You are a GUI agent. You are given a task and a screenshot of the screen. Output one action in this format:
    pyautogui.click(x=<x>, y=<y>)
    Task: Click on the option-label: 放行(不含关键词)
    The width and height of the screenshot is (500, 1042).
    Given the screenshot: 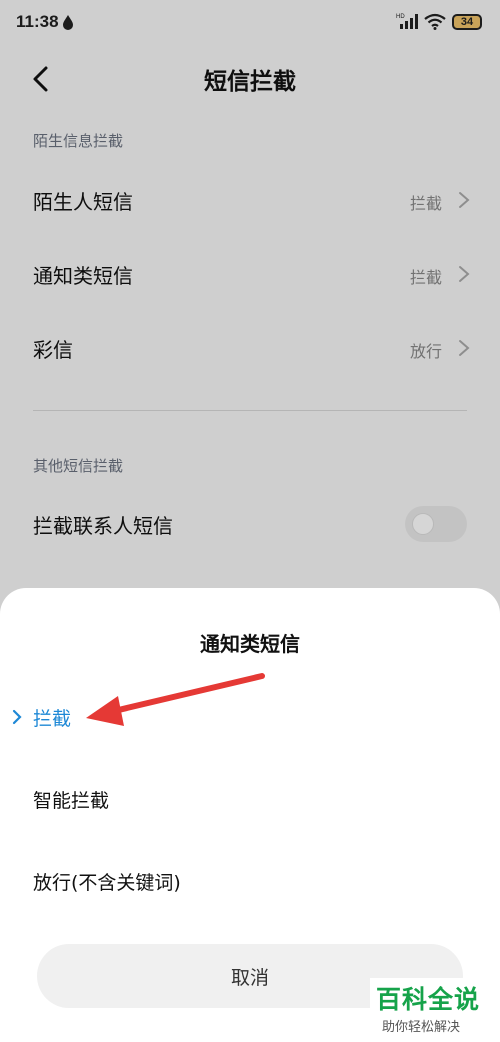 What is the action you would take?
    pyautogui.click(x=107, y=883)
    